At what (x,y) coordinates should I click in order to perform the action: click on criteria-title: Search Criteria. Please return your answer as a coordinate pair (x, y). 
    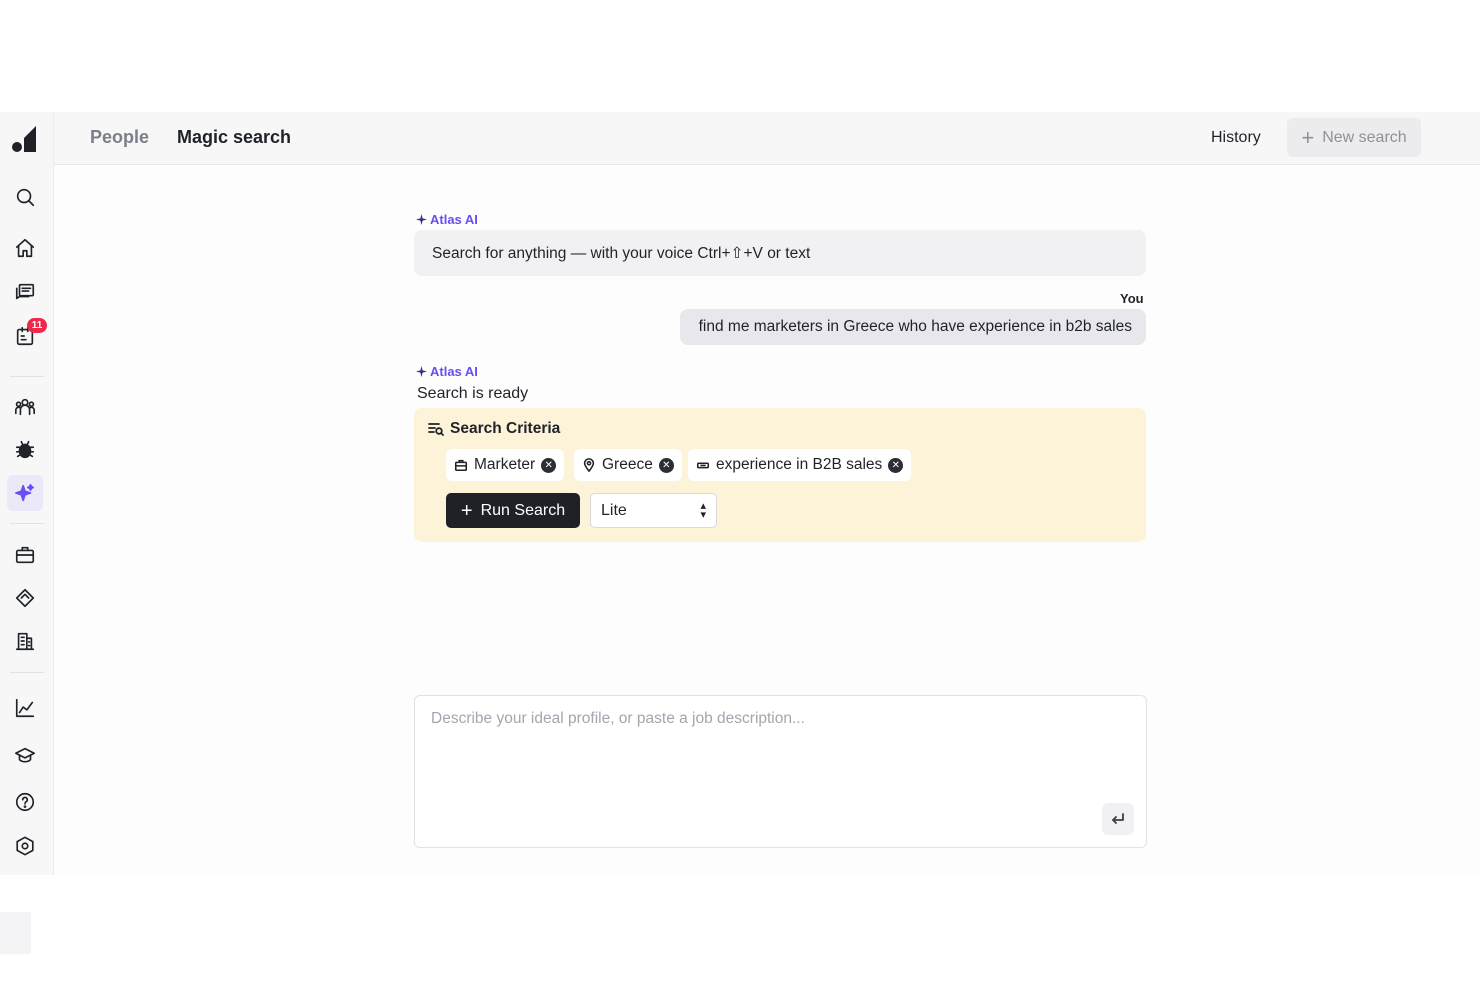
    Looking at the image, I should click on (494, 429).